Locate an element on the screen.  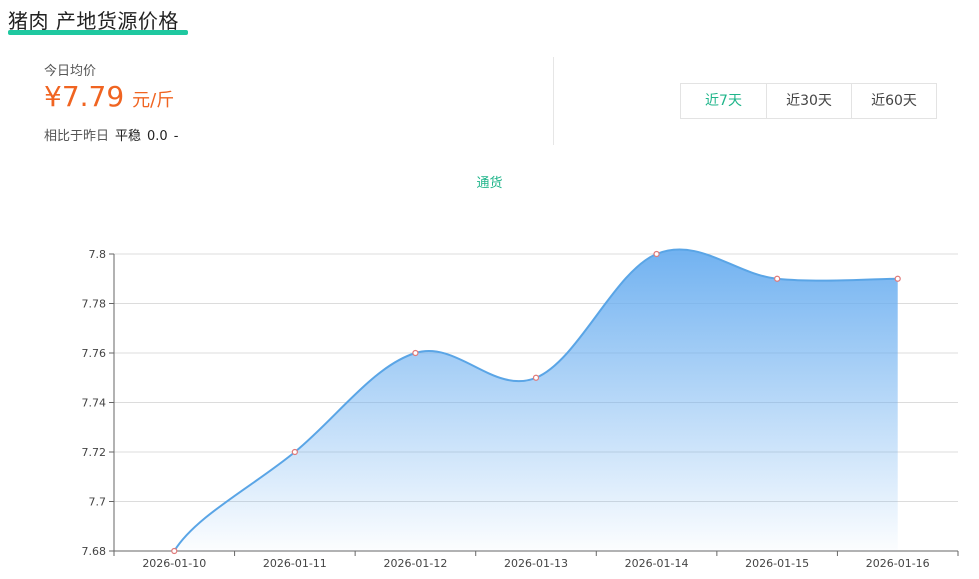
x-tick-label: 2026-01-13 is located at coordinates (536, 563).